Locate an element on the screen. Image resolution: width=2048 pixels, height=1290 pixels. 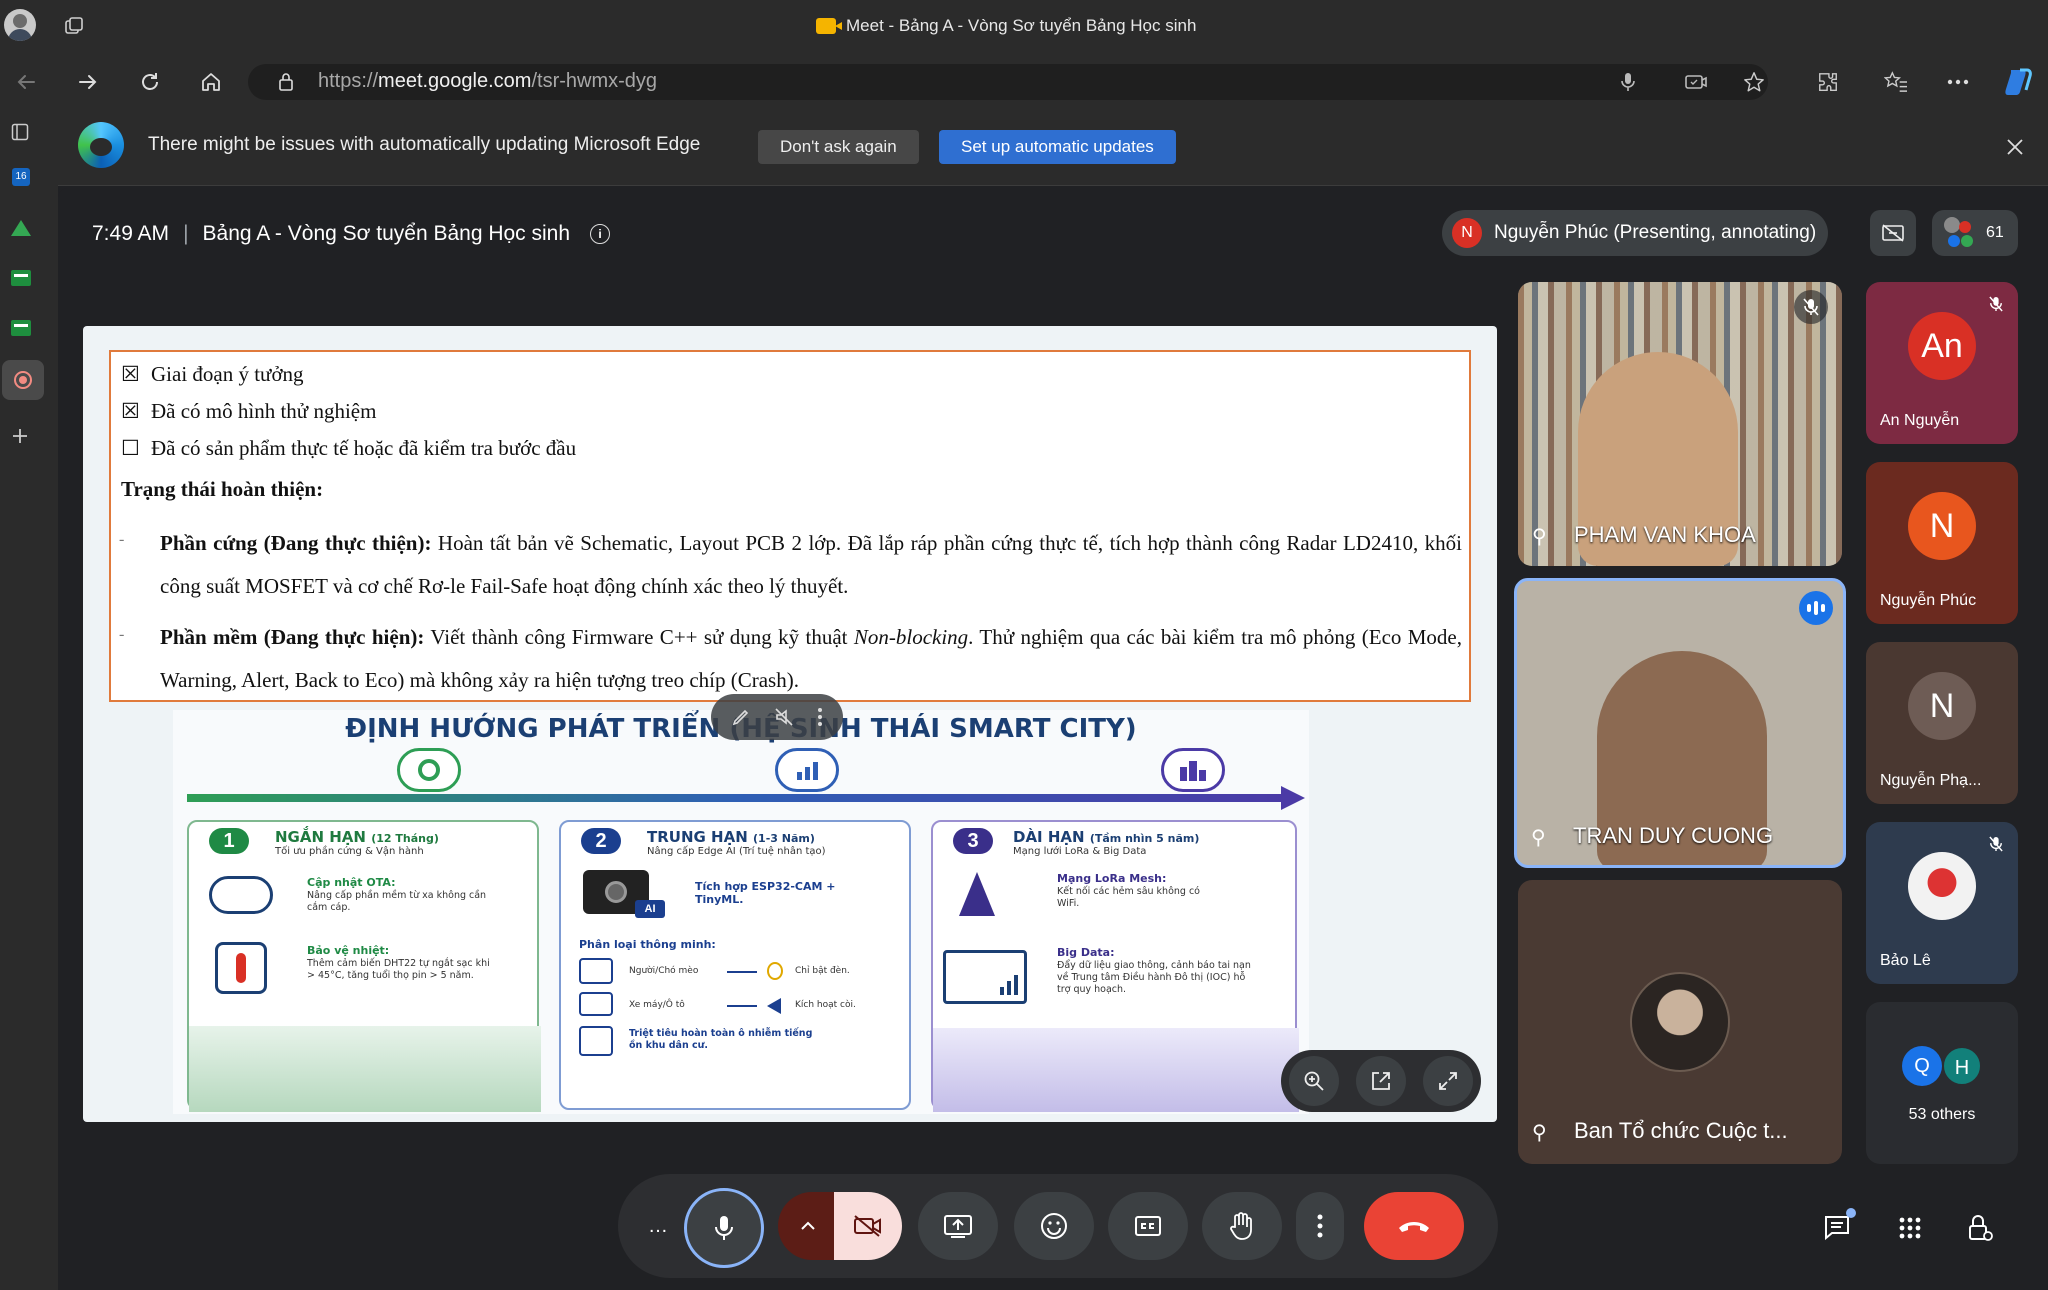
more-menu-icon is located at coordinates (1958, 82).